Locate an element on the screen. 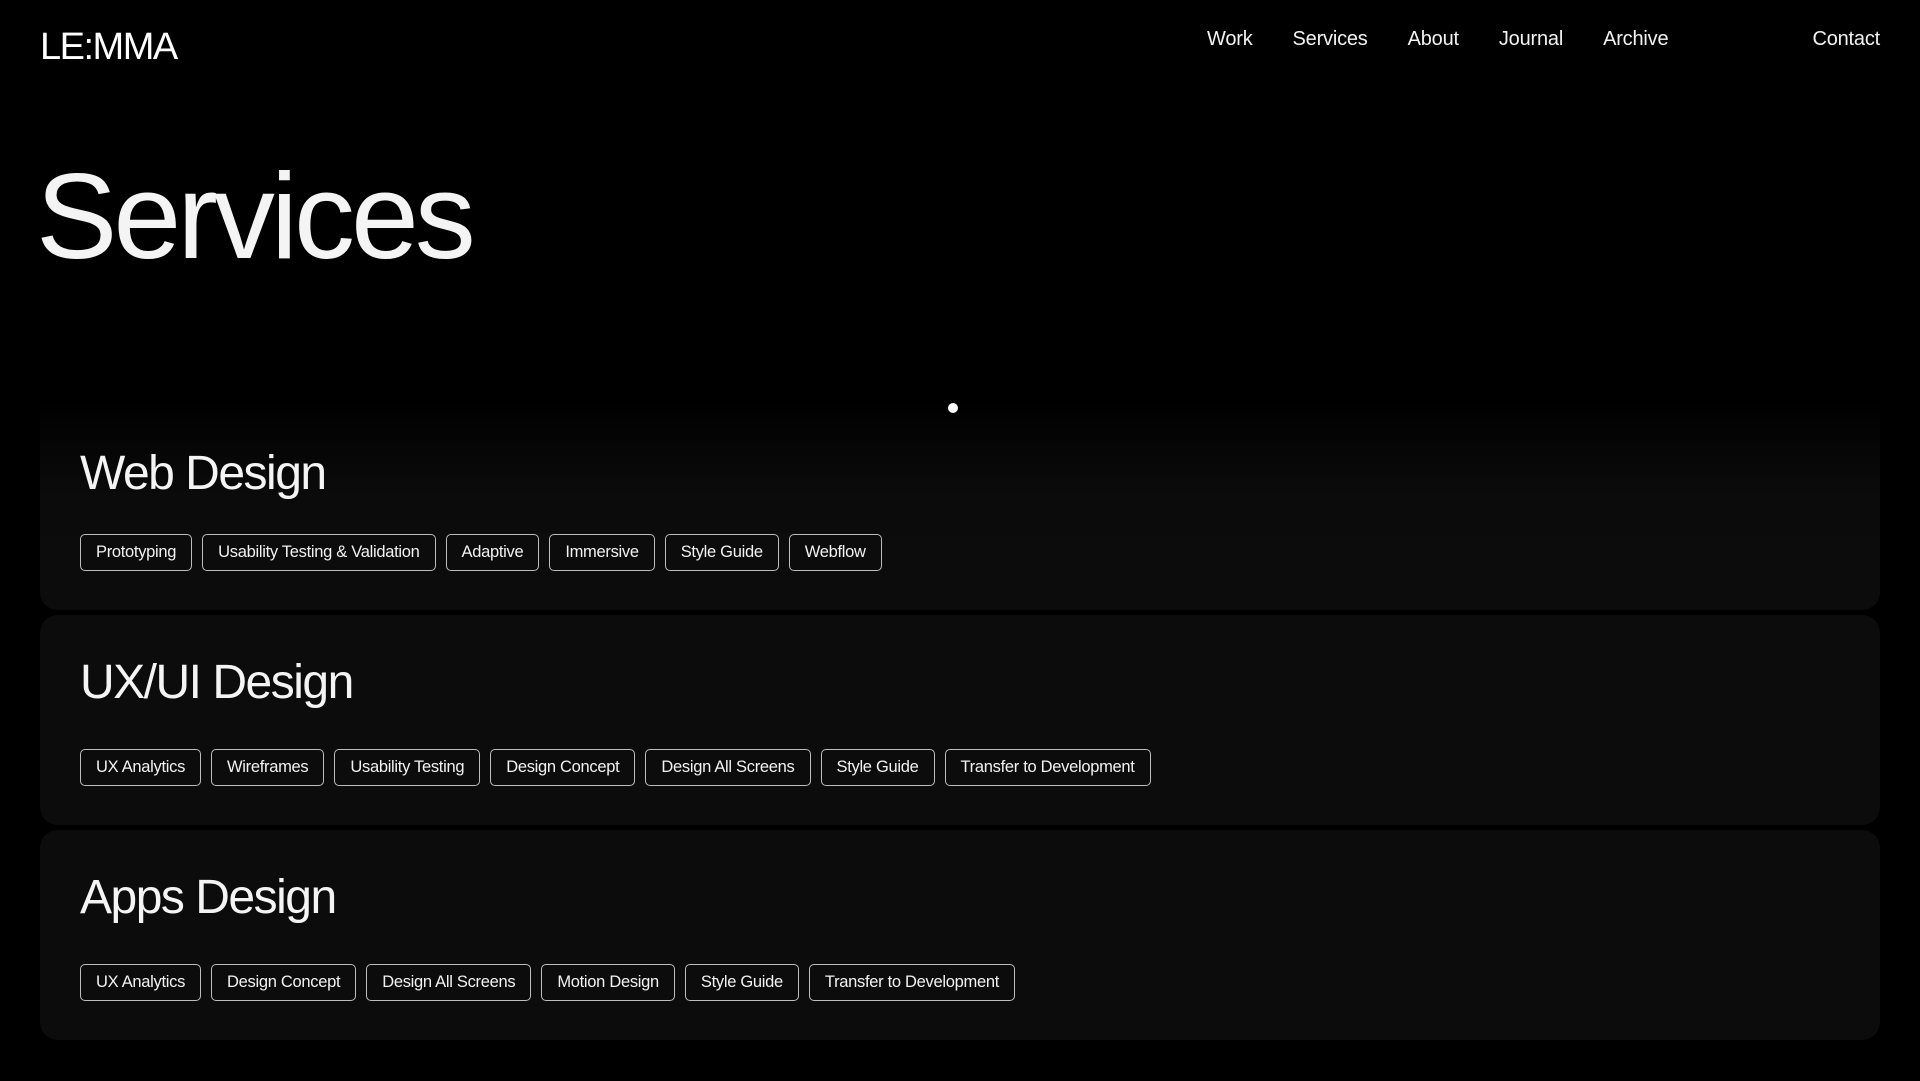 This screenshot has height=1081, width=1920. cursor-dot is located at coordinates (953, 408).